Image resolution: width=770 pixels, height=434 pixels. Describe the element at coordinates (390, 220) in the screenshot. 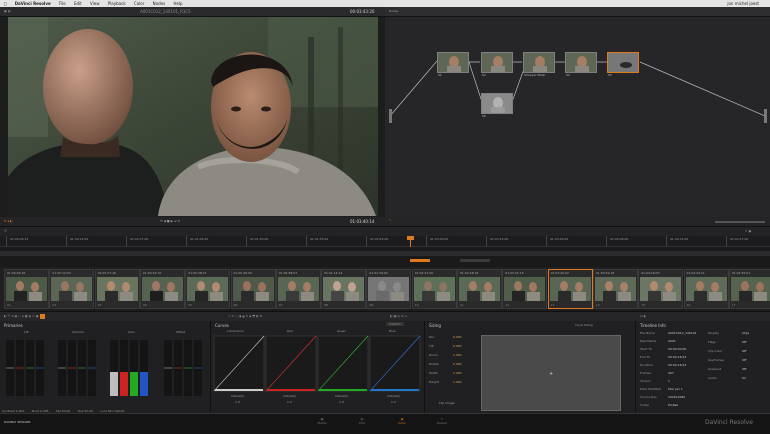

I see `node-tool-icon: ⤡` at that location.